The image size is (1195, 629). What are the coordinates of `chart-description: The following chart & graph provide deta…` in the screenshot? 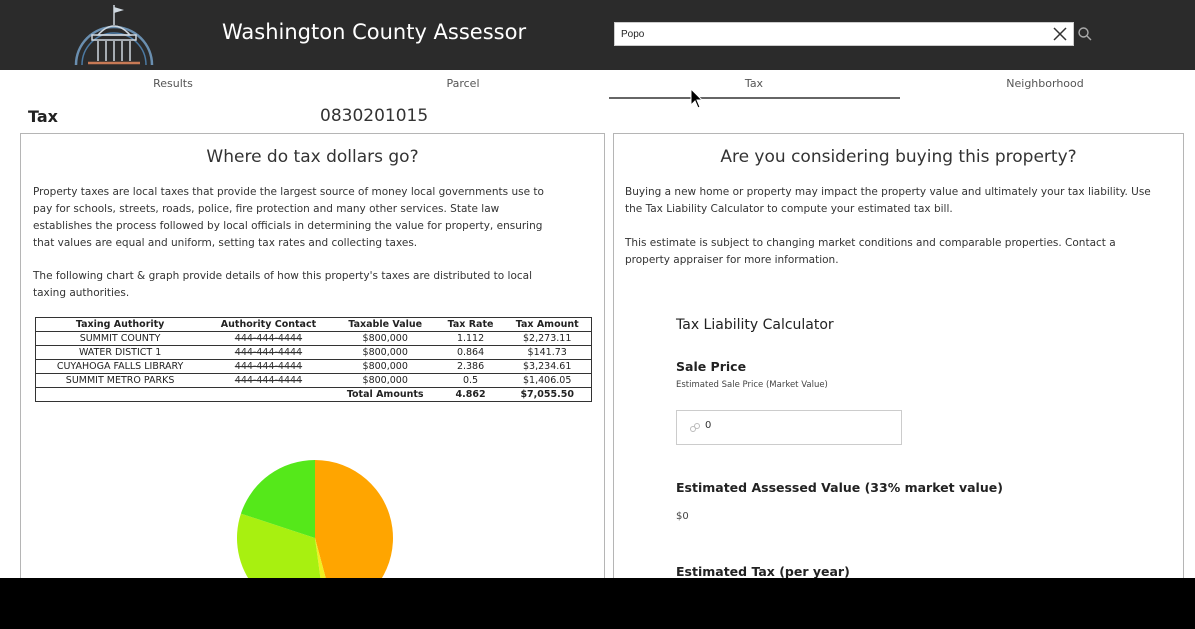 It's located at (318, 285).